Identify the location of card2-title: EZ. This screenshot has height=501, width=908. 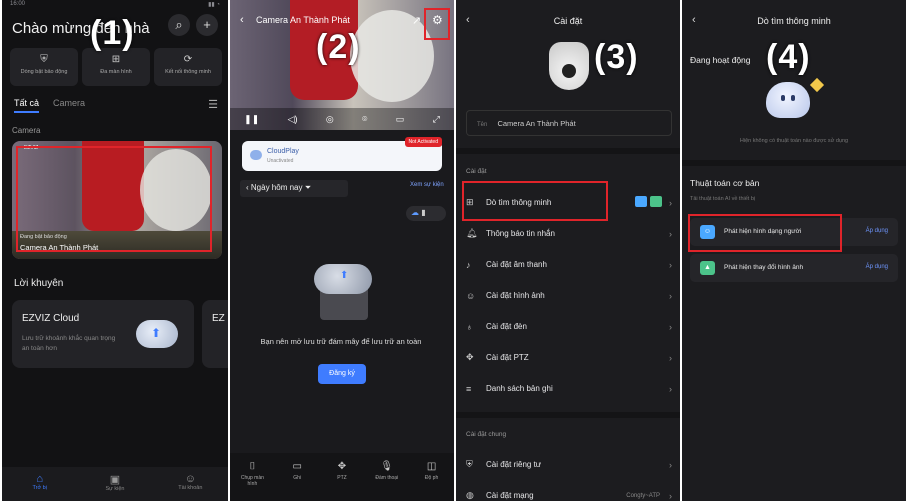
(218, 318).